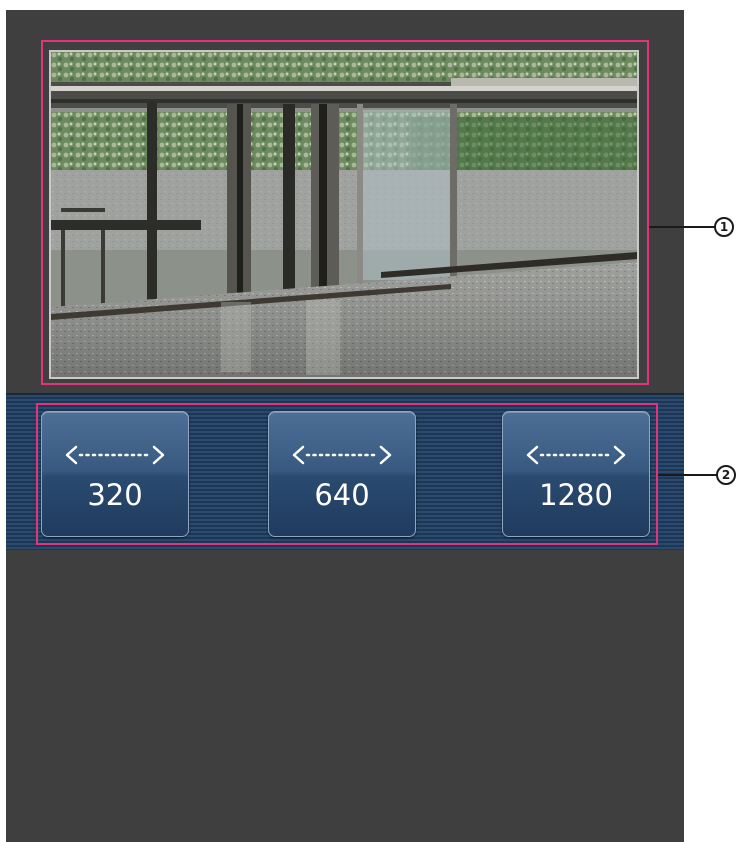 The width and height of the screenshot is (738, 842). What do you see at coordinates (342, 495) in the screenshot?
I see `image-size-640-label: 640` at bounding box center [342, 495].